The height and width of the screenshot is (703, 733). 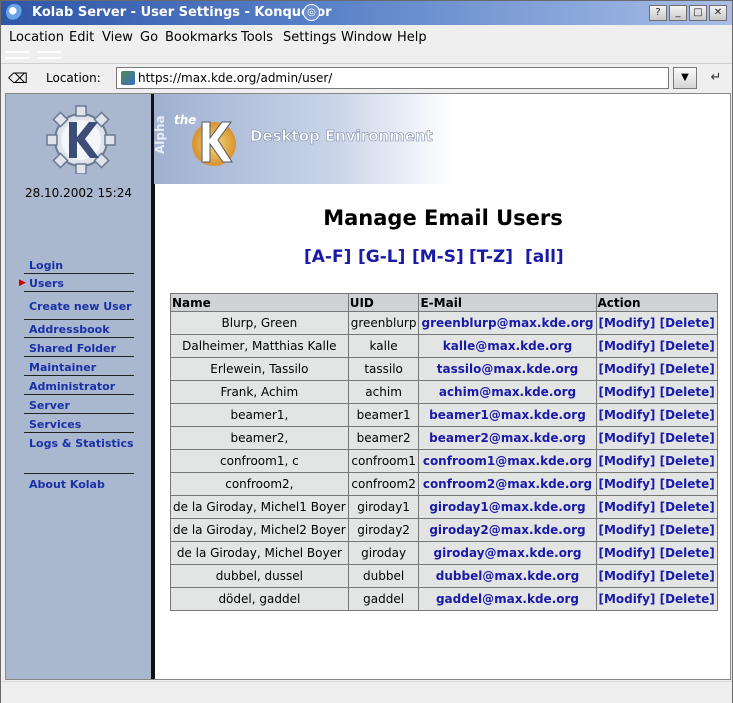 What do you see at coordinates (69, 329) in the screenshot?
I see `sidebar-item-addressbook: Addressbook` at bounding box center [69, 329].